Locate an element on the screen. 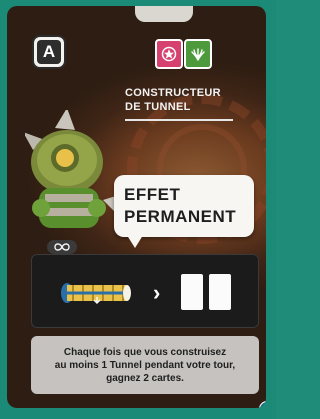 This screenshot has height=419, width=320. tunnel-icon is located at coordinates (96, 293).